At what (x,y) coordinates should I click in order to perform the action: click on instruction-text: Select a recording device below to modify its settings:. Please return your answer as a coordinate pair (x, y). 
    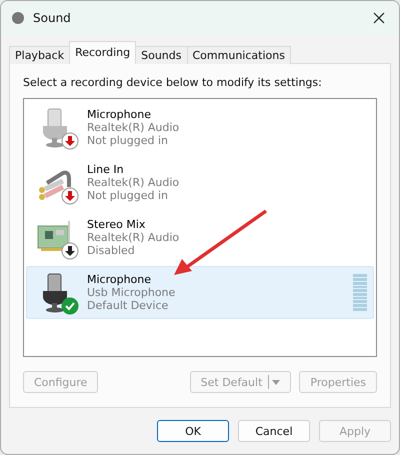
    Looking at the image, I should click on (173, 82).